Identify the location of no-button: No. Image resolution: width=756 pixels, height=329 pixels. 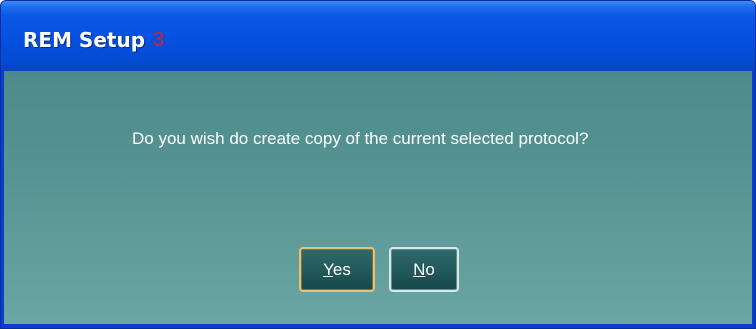
(424, 269).